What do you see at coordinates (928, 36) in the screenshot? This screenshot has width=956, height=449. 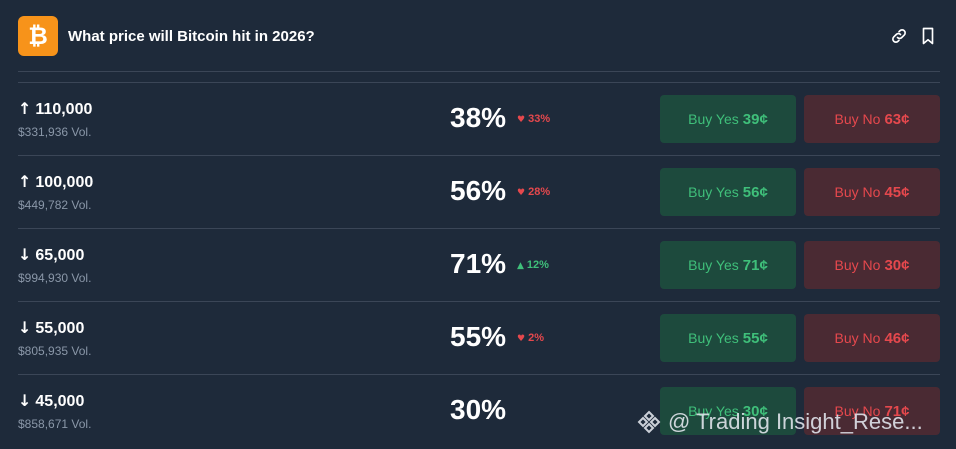 I see `bookmark-icon` at bounding box center [928, 36].